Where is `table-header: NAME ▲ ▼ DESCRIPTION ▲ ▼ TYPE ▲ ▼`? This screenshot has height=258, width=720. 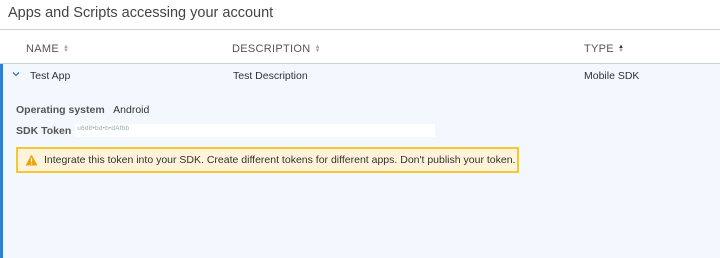
table-header: NAME ▲ ▼ DESCRIPTION ▲ ▼ TYPE ▲ ▼ is located at coordinates (360, 50).